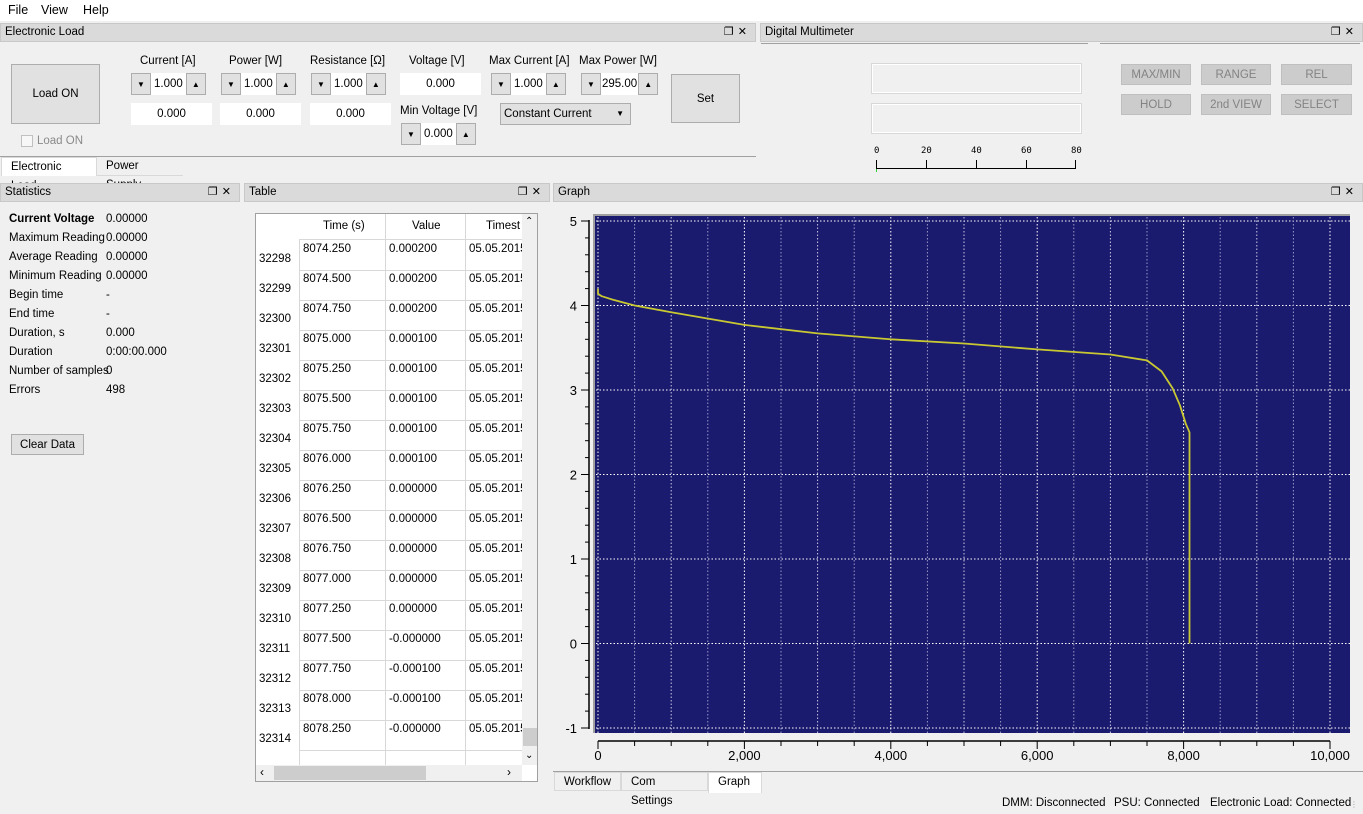 The width and height of the screenshot is (1363, 814). What do you see at coordinates (1236, 74) in the screenshot?
I see `range-button: RANGE` at bounding box center [1236, 74].